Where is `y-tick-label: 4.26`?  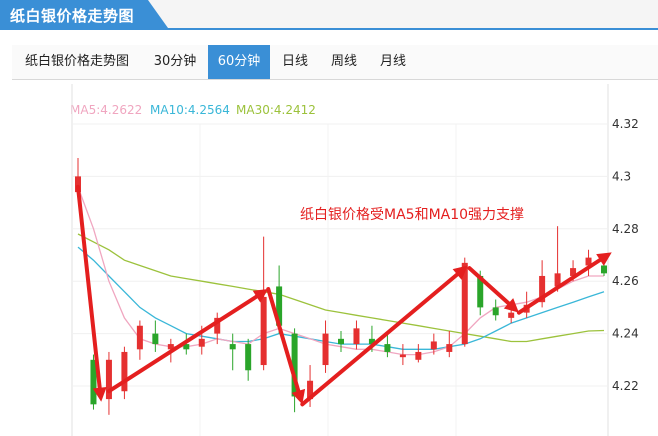 y-tick-label: 4.26 is located at coordinates (625, 281).